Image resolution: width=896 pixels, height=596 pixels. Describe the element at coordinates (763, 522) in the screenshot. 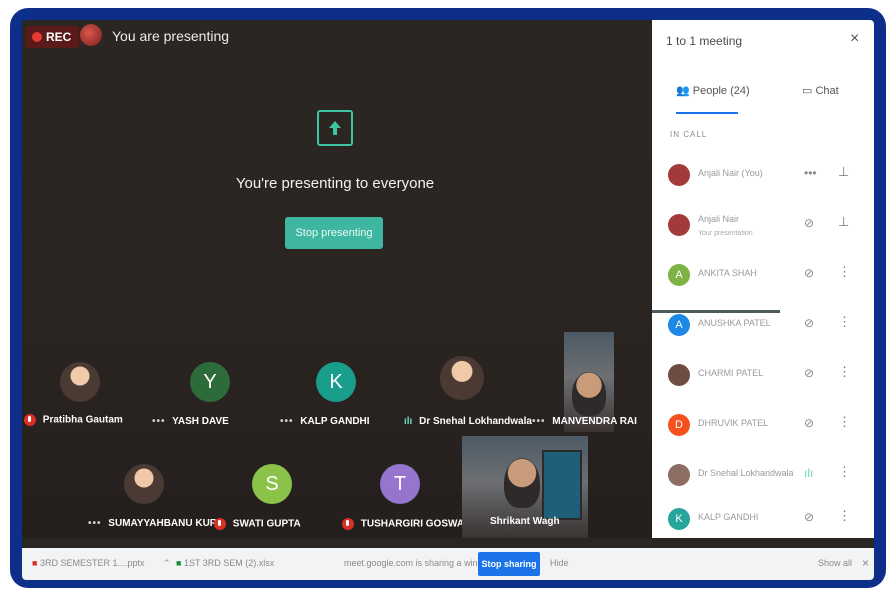

I see `participant-row: K KALP GANDHI ⊘ ⋮` at that location.